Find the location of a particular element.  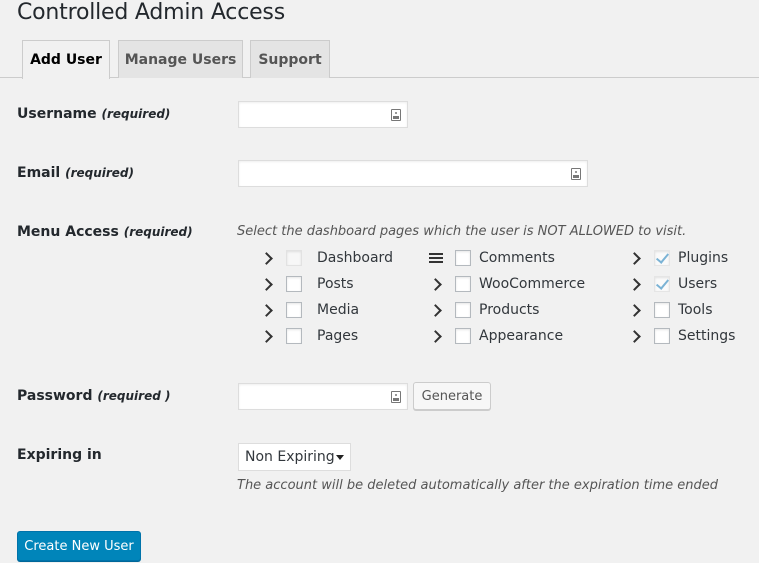

checkbox-dashboard is located at coordinates (294, 258).